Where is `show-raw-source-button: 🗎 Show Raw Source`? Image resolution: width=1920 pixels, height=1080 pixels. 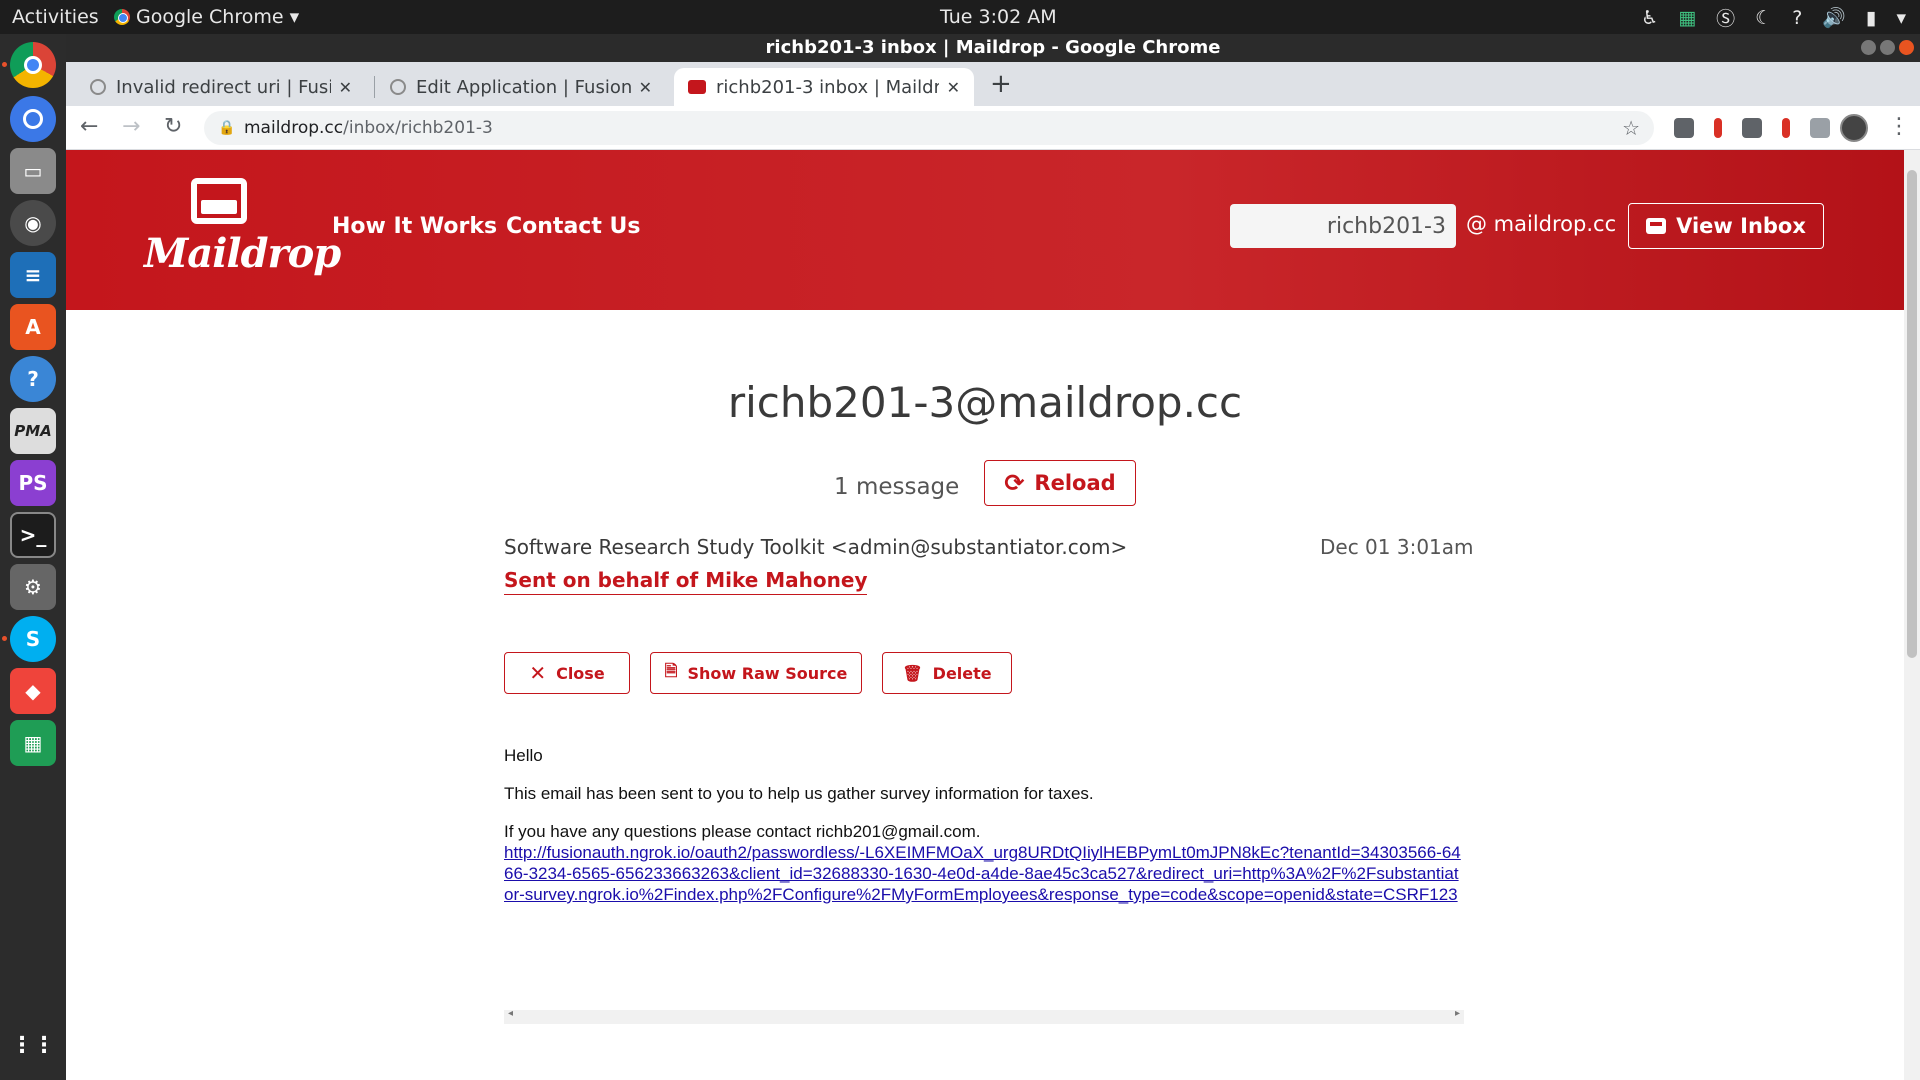 show-raw-source-button: 🗎 Show Raw Source is located at coordinates (756, 673).